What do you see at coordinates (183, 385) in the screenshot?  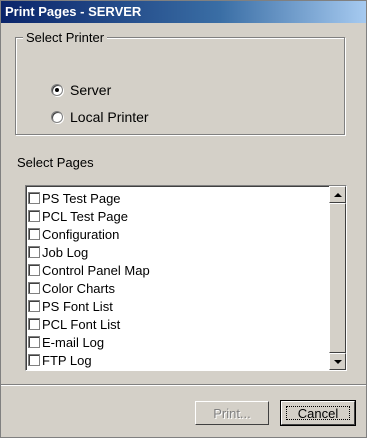 I see `separator` at bounding box center [183, 385].